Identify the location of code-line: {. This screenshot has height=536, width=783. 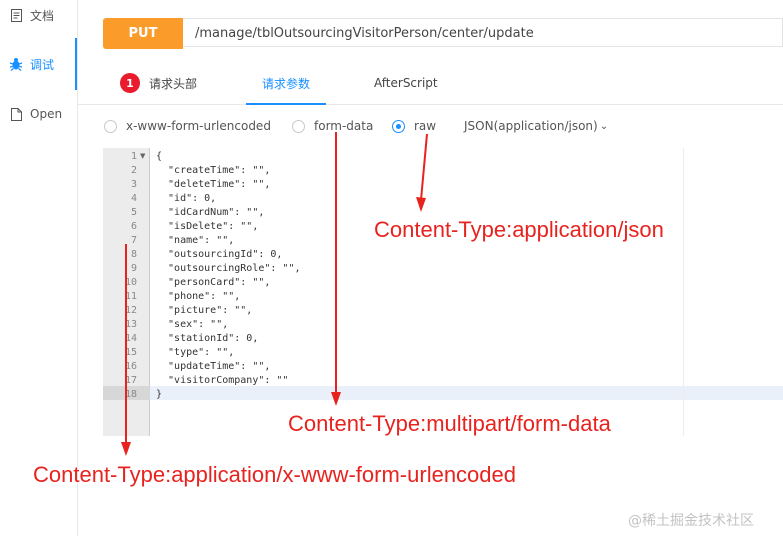
(159, 157).